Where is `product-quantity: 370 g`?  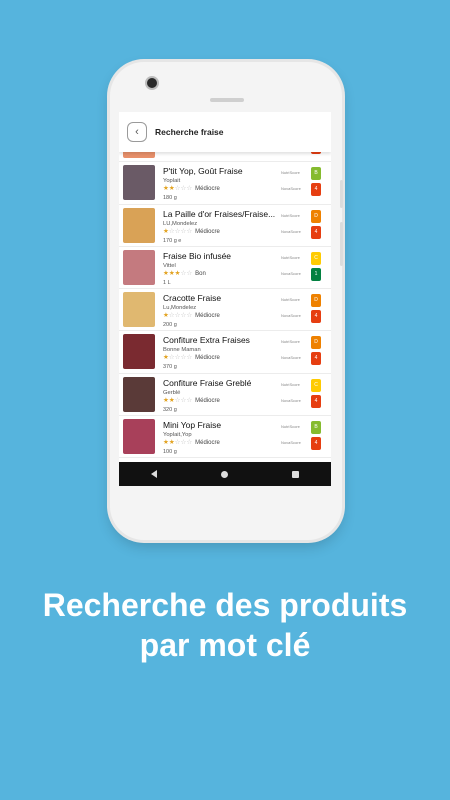
product-quantity: 370 g is located at coordinates (170, 367).